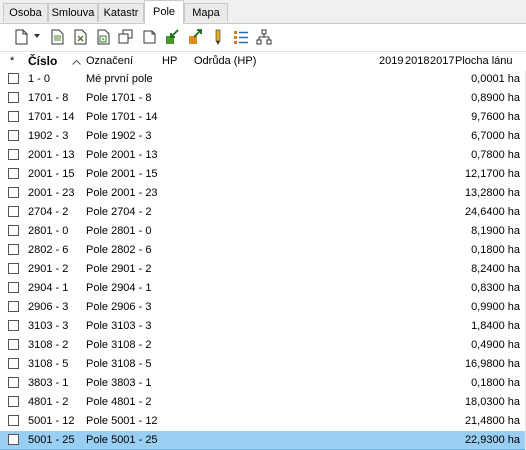 Image resolution: width=526 pixels, height=450 pixels. Describe the element at coordinates (241, 37) in the screenshot. I see `list-icon` at that location.